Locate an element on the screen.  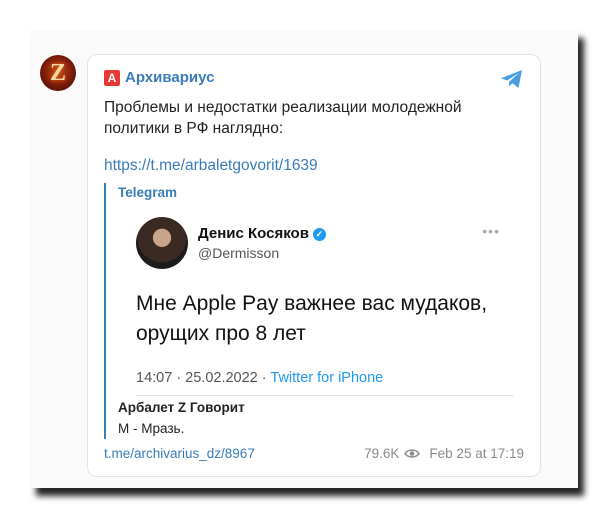
message-date: Feb 25 at 17:19 is located at coordinates (476, 453).